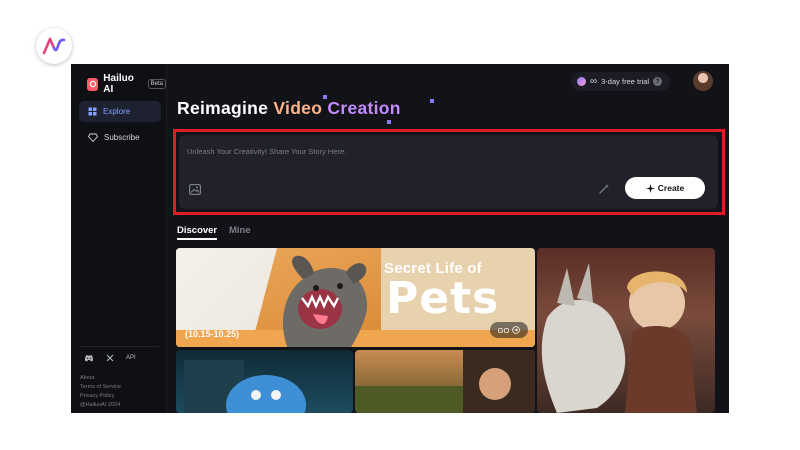 This screenshot has height=450, width=800. What do you see at coordinates (245, 386) in the screenshot?
I see `blue-cat-thumbnail` at bounding box center [245, 386].